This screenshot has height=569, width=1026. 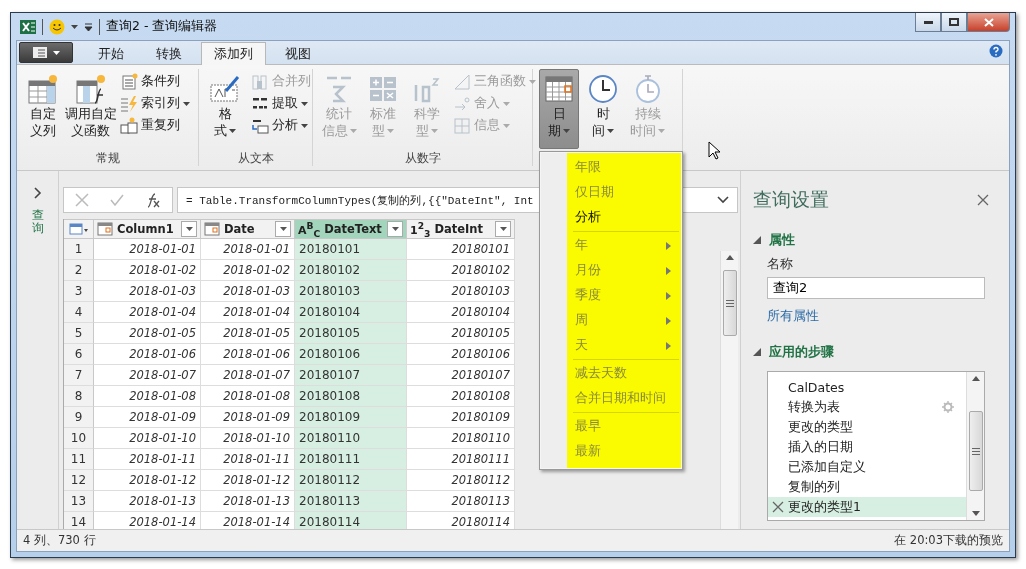 I want to click on table-cell: 2018-01-05, so click(x=147, y=333).